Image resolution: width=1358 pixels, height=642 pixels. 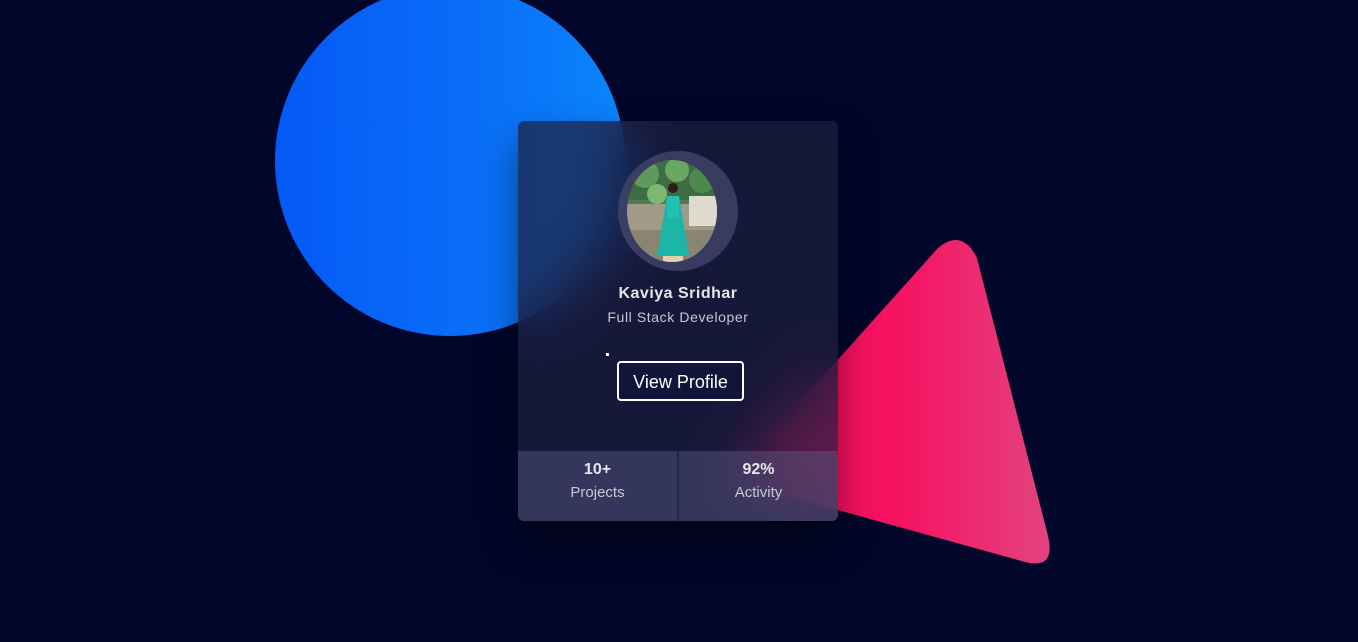 I want to click on stat-label: Activity, so click(x=758, y=492).